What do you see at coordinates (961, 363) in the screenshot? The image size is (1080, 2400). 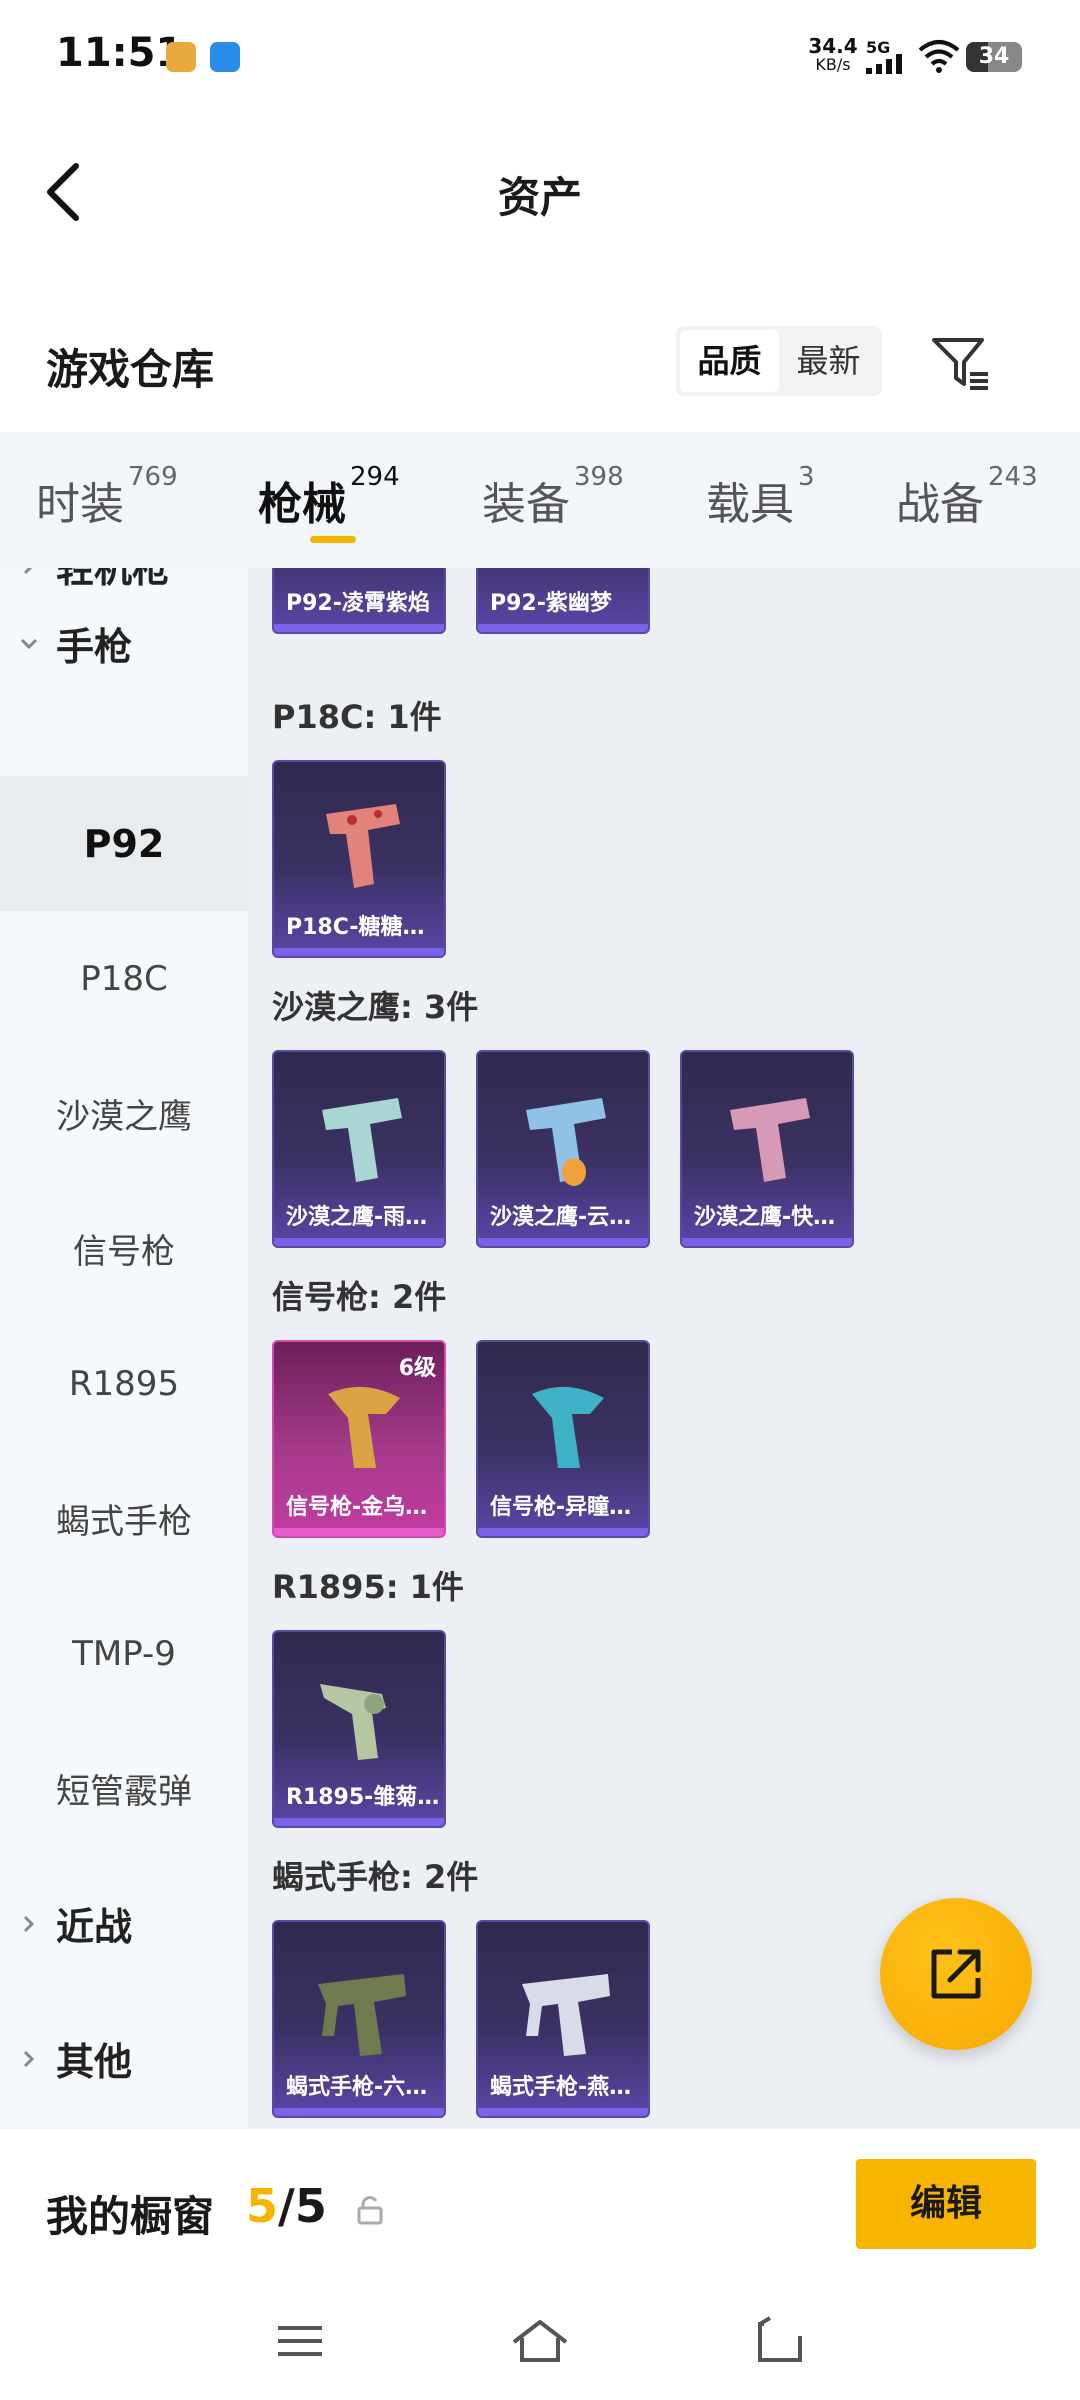 I see `filter-icon` at bounding box center [961, 363].